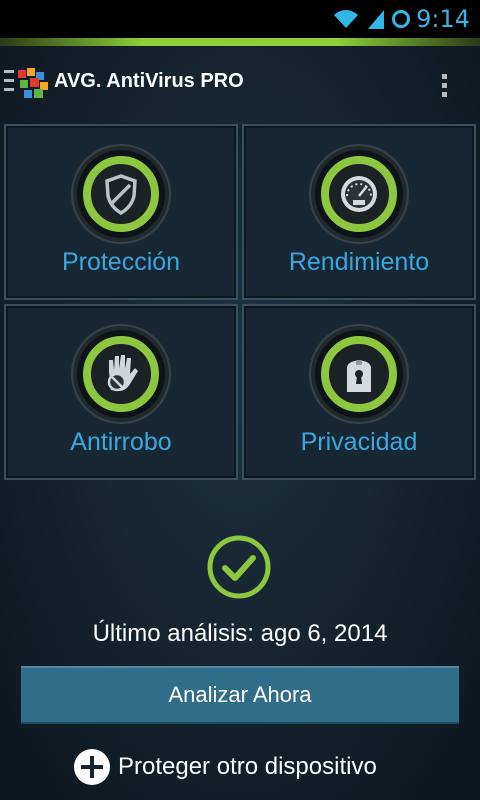 This screenshot has height=800, width=480. I want to click on action-bar: AVG. AntiVirus PRO, so click(240, 84).